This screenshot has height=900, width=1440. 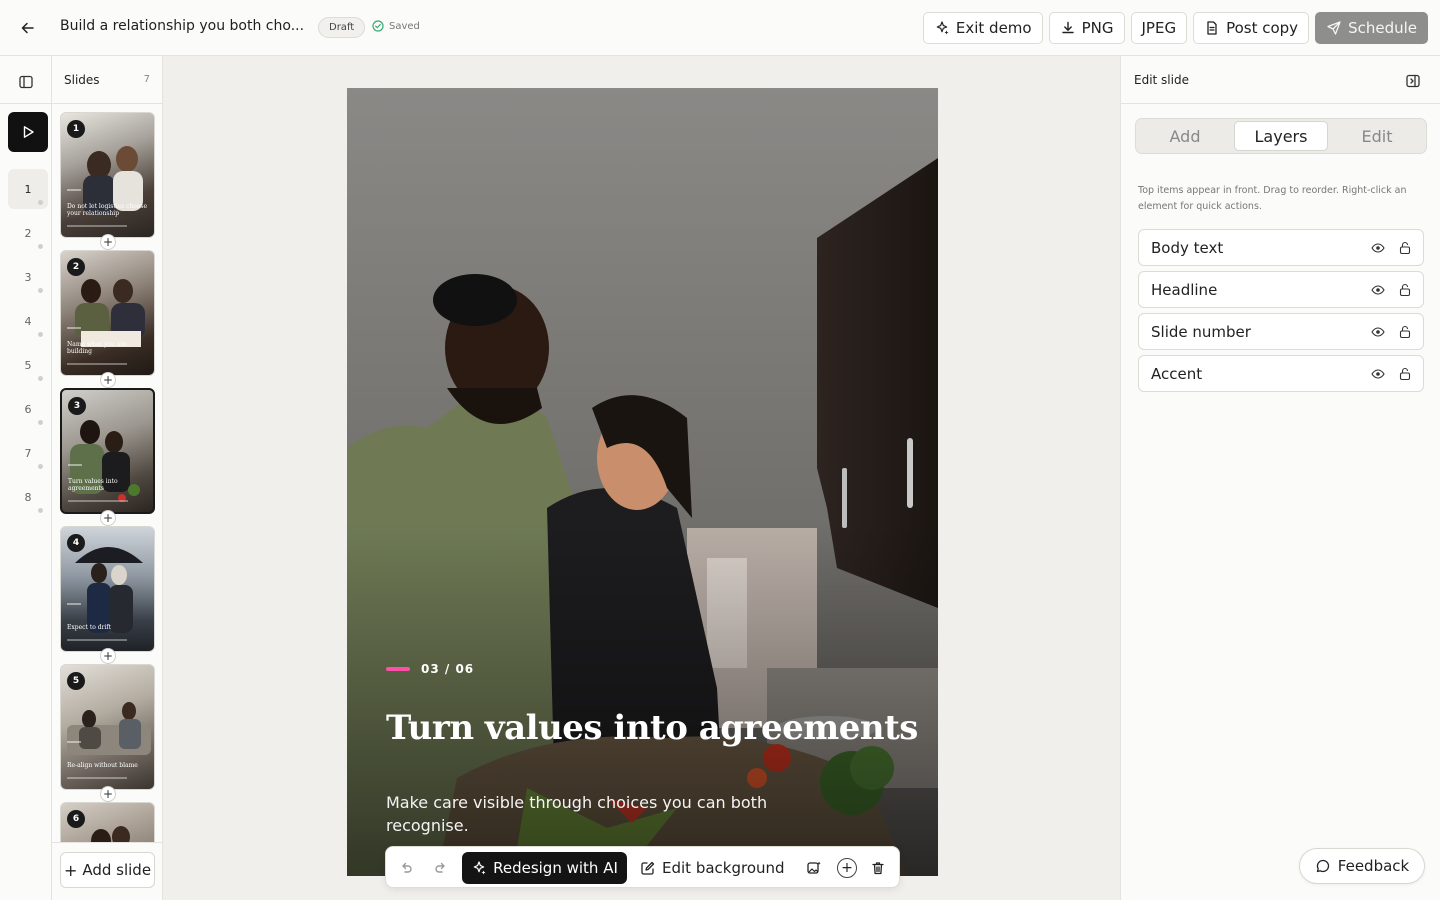 I want to click on document-icon, so click(x=1212, y=28).